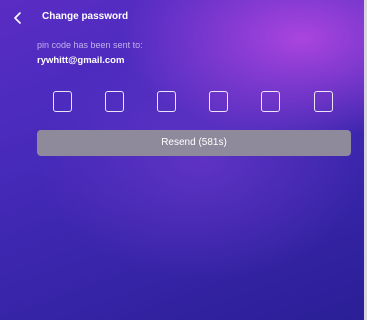 This screenshot has width=367, height=320. Describe the element at coordinates (194, 143) in the screenshot. I see `resend-button: Resend (581s)` at that location.